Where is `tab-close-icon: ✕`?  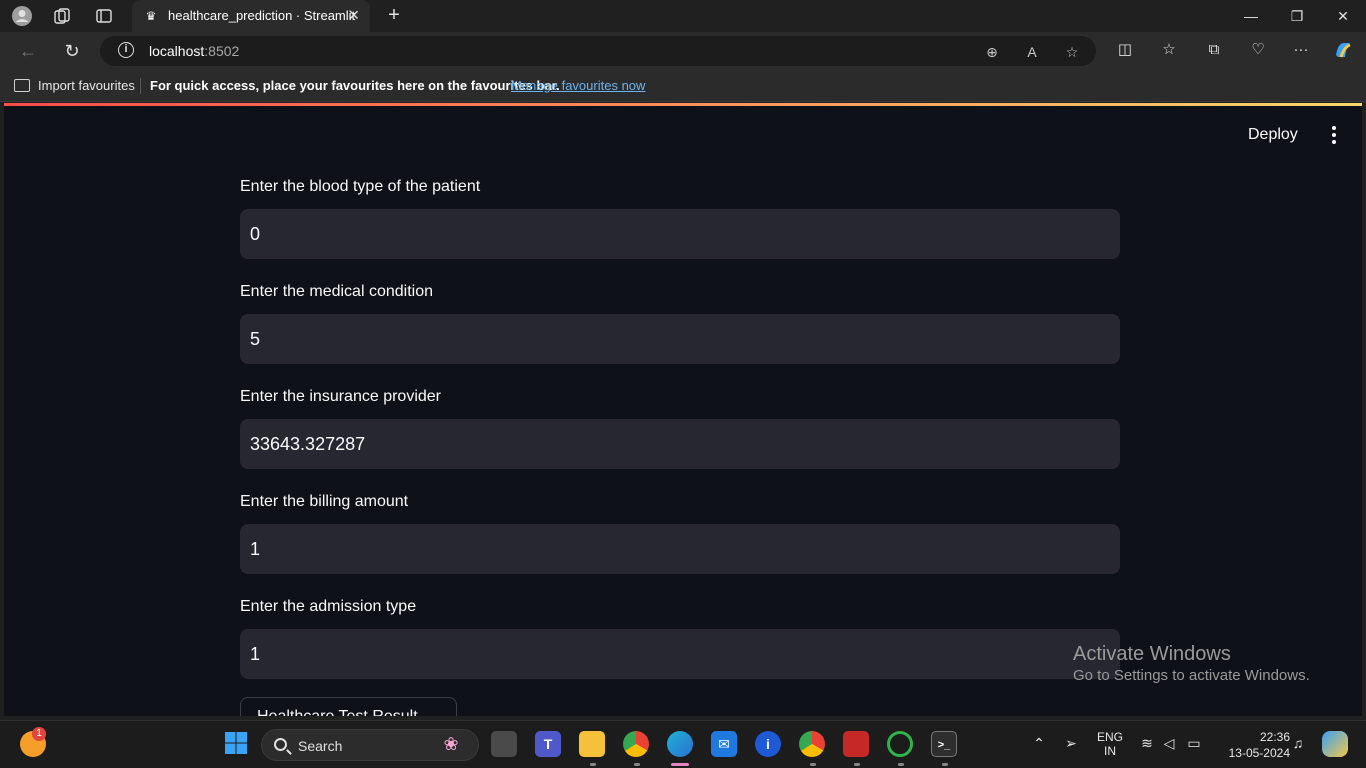
tab-close-icon: ✕ is located at coordinates (354, 15).